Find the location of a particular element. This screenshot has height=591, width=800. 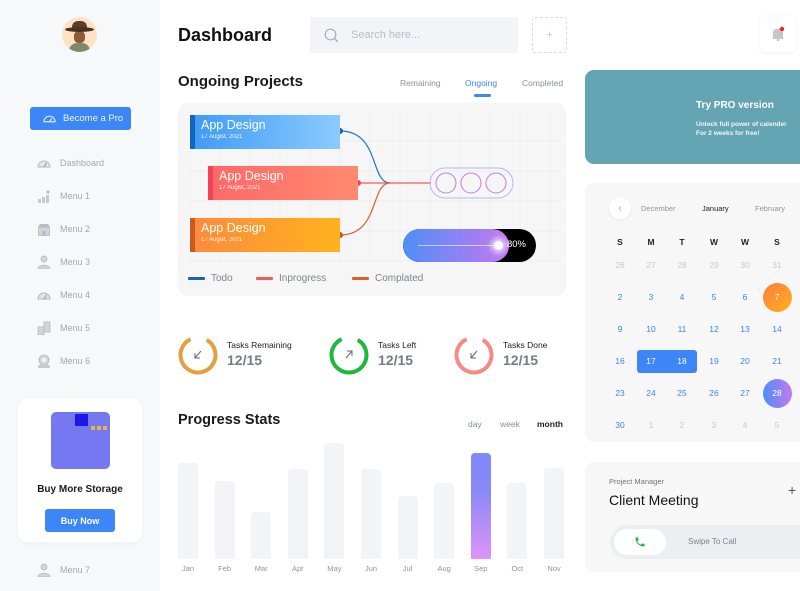

stat-label: Tasks Done is located at coordinates (525, 345).